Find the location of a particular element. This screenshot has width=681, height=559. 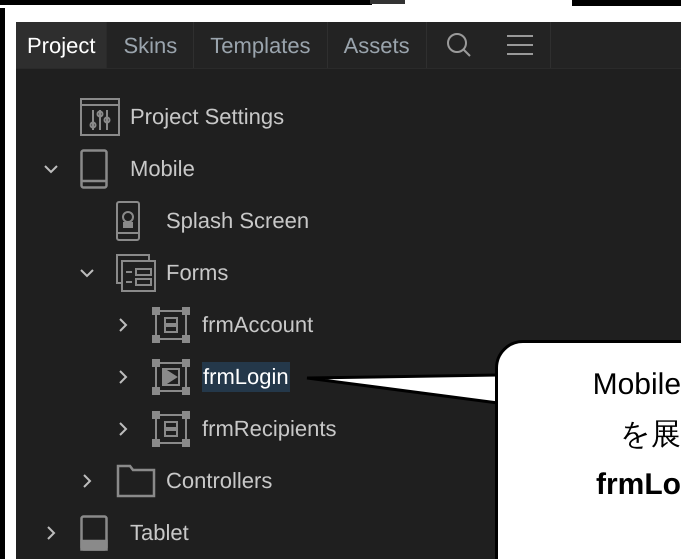

callout-text: frmLo is located at coordinates (638, 485).